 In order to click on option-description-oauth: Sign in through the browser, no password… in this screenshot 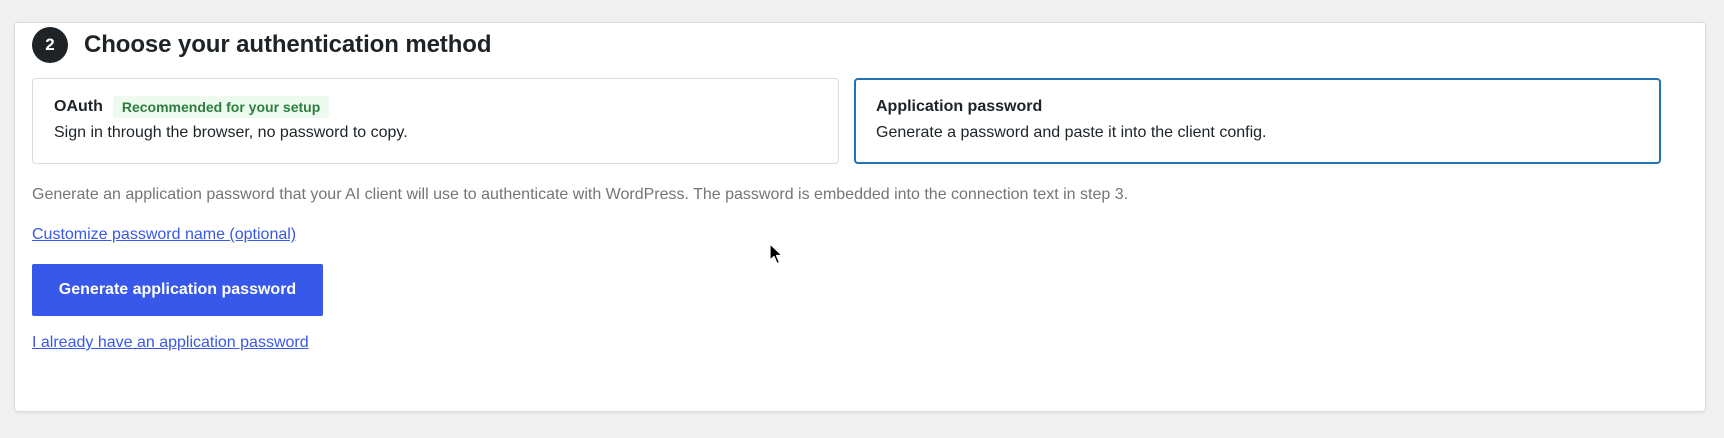, I will do `click(231, 132)`.